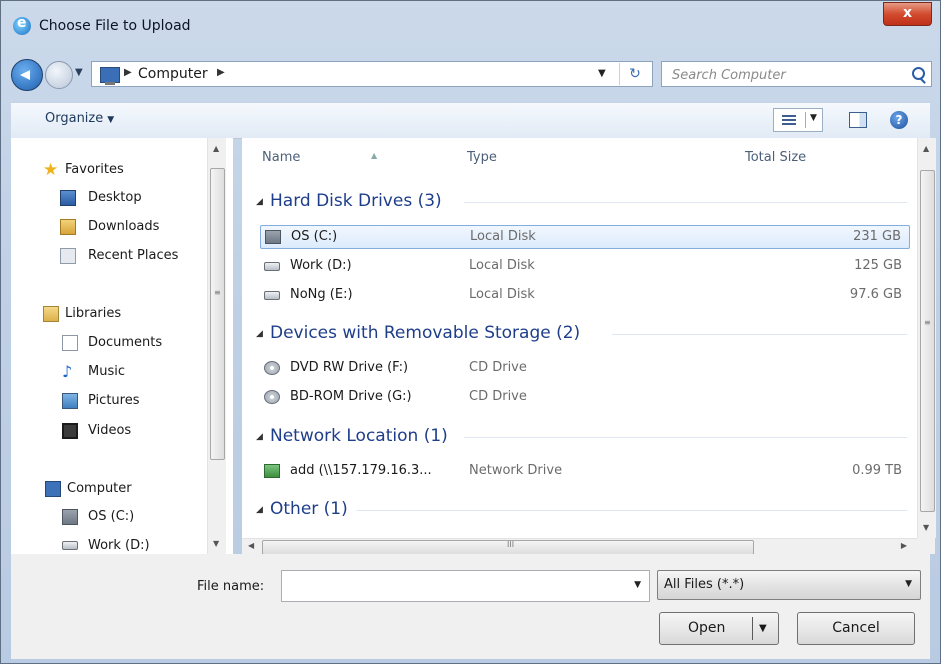  I want to click on file-type-filter-select: All Files (*.*) ▼, so click(789, 585).